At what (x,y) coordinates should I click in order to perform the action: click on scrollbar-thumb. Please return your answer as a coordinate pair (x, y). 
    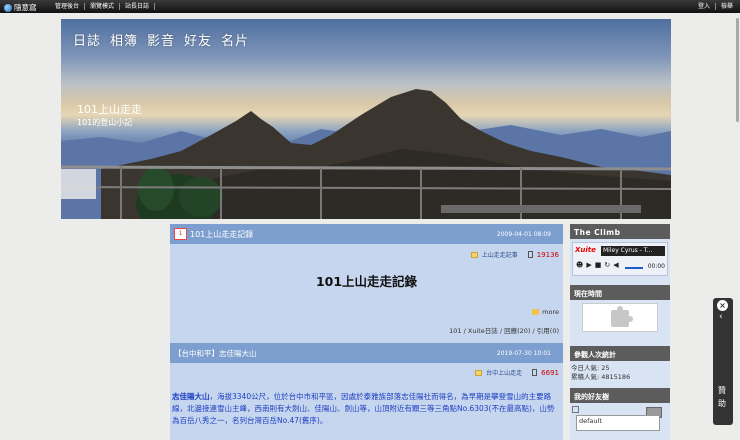
    Looking at the image, I should click on (737, 70).